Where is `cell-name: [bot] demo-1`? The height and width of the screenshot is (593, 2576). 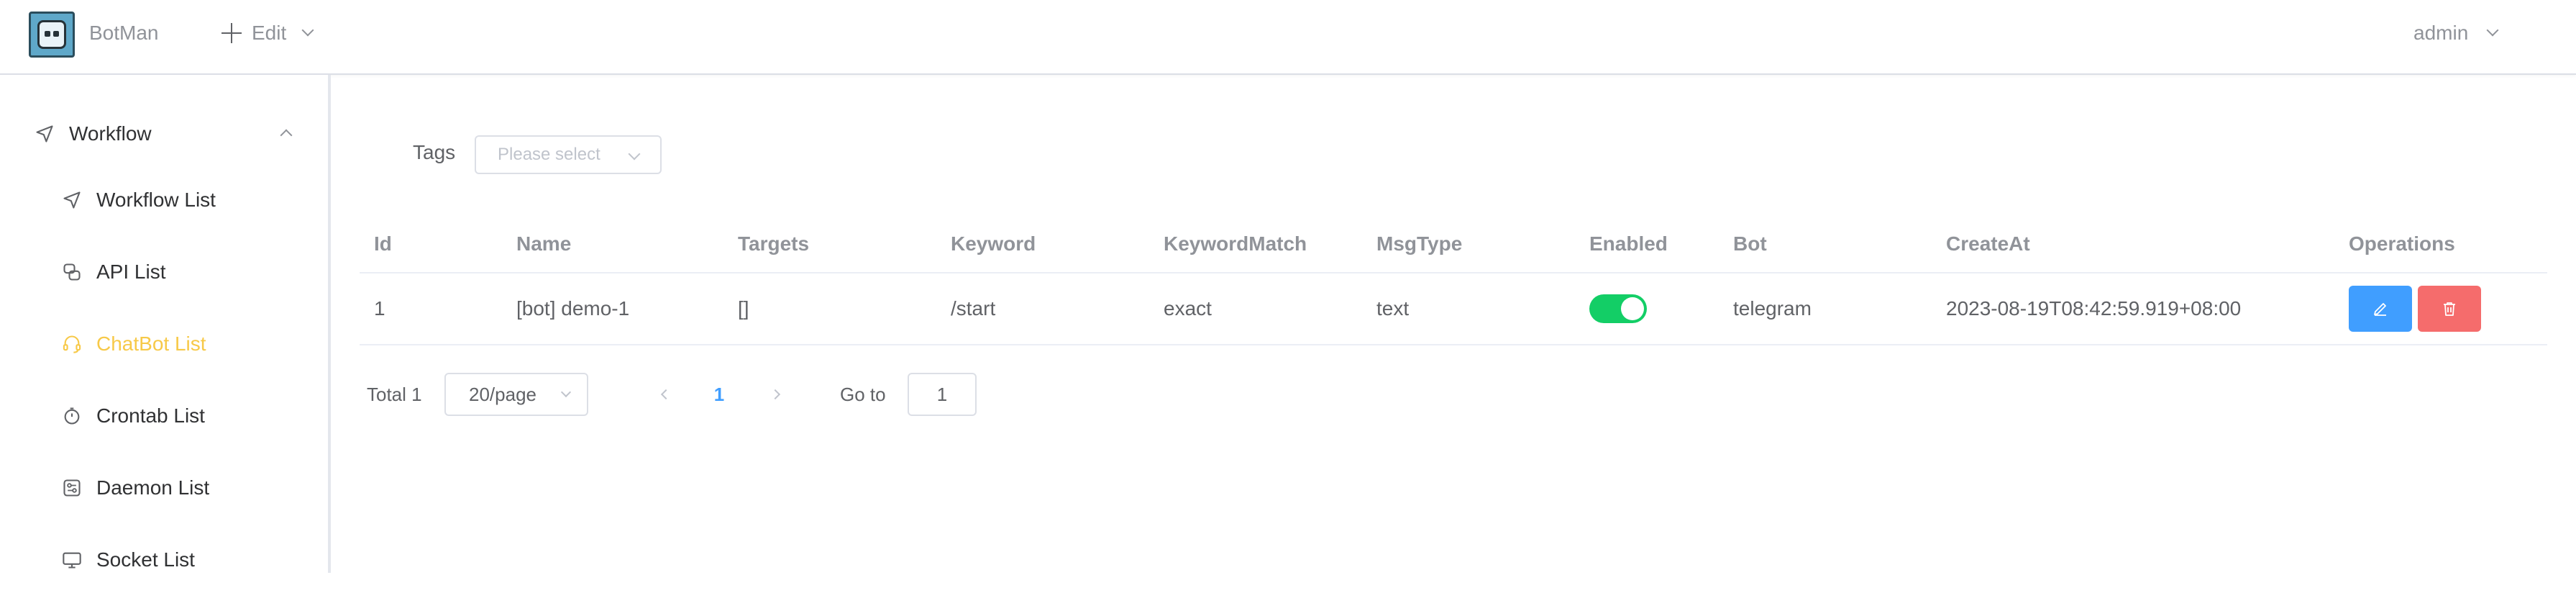
cell-name: [bot] demo-1 is located at coordinates (573, 308).